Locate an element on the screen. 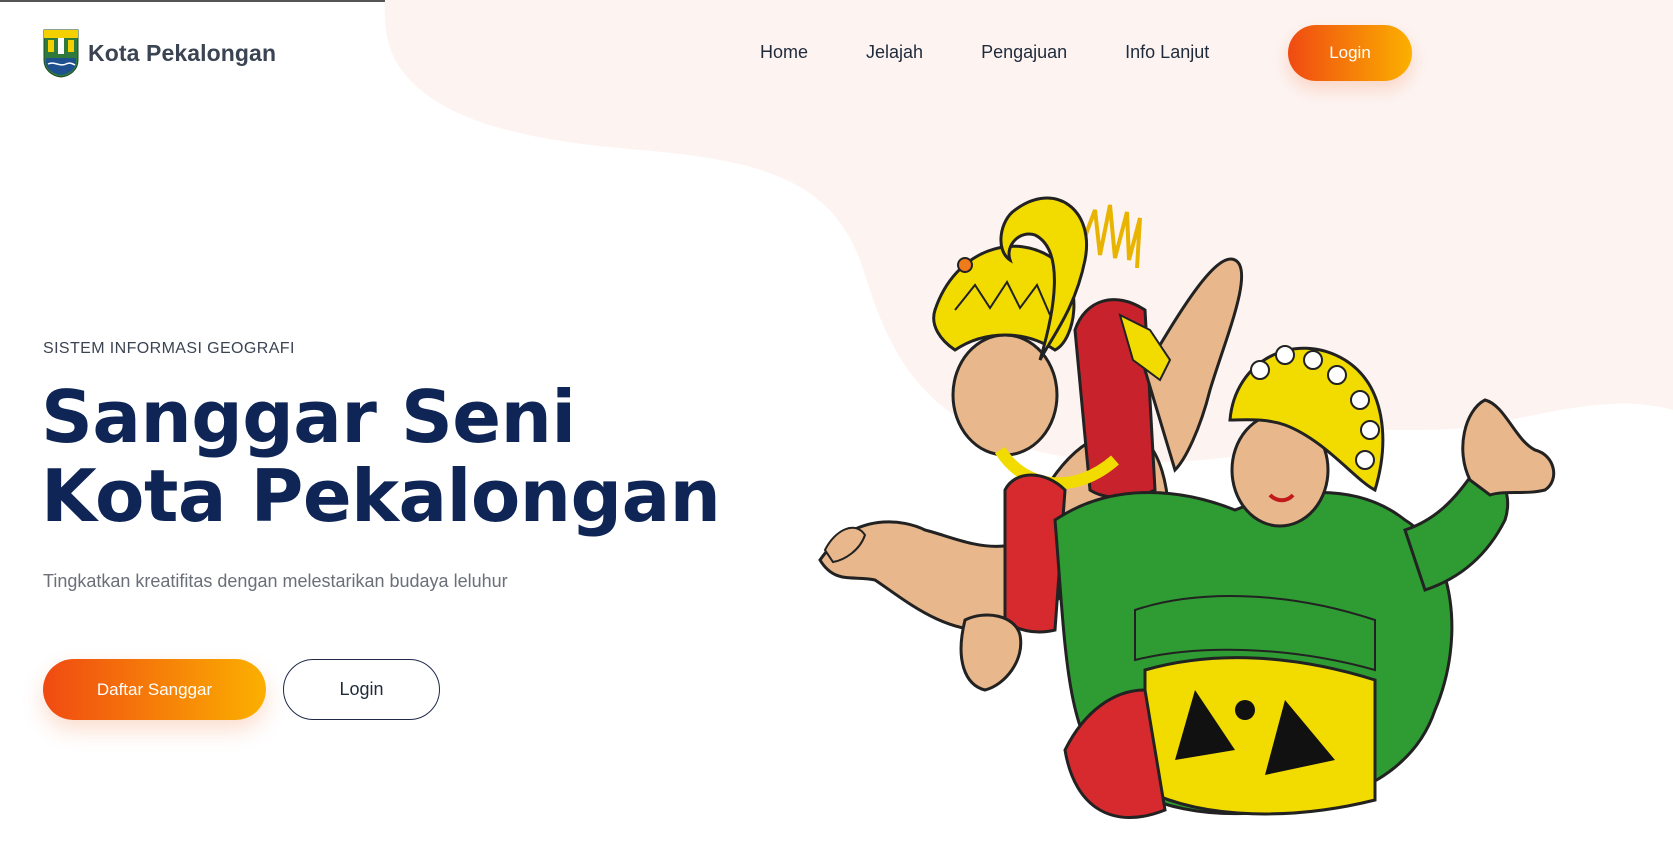  brand-name: Kota Pekalongan is located at coordinates (182, 52).